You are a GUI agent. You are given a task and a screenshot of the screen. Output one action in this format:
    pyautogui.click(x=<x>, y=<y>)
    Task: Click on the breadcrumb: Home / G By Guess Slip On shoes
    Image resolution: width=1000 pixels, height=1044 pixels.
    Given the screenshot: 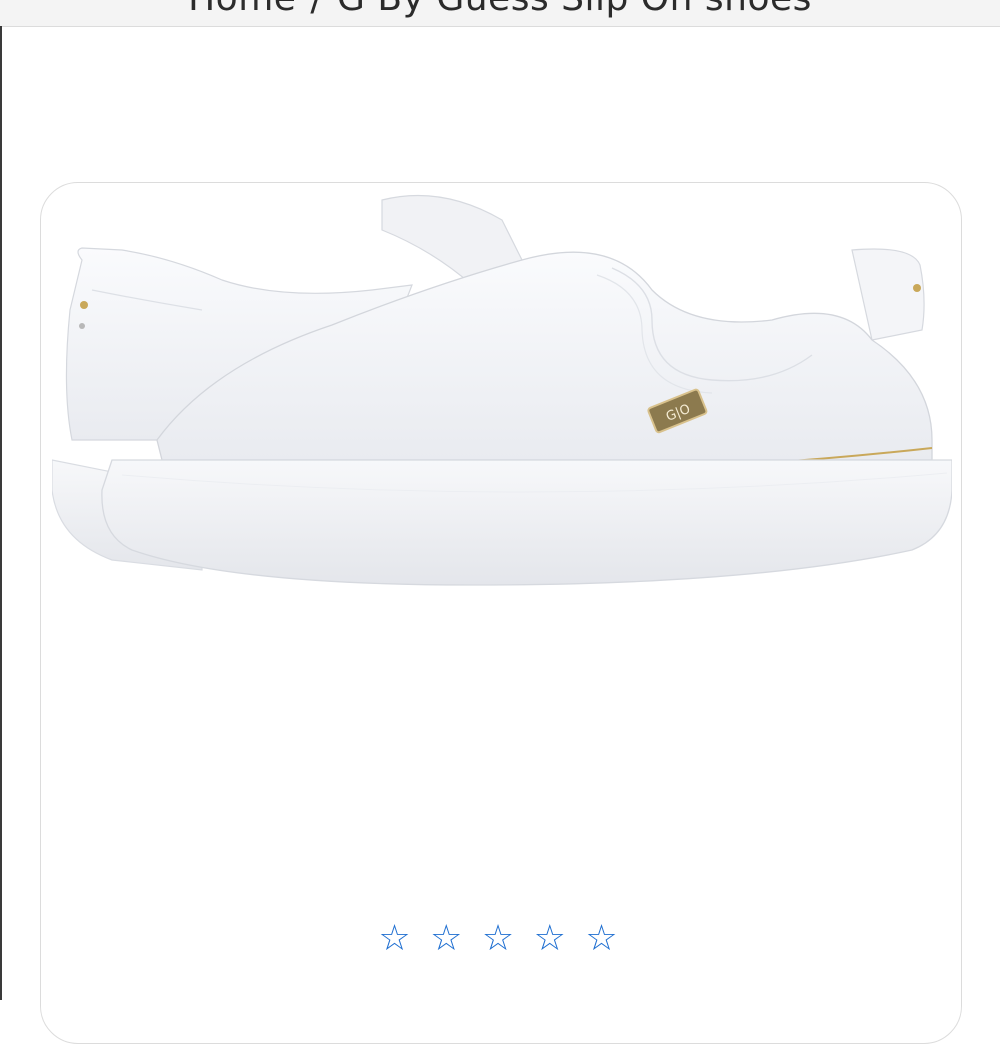 What is the action you would take?
    pyautogui.click(x=500, y=9)
    